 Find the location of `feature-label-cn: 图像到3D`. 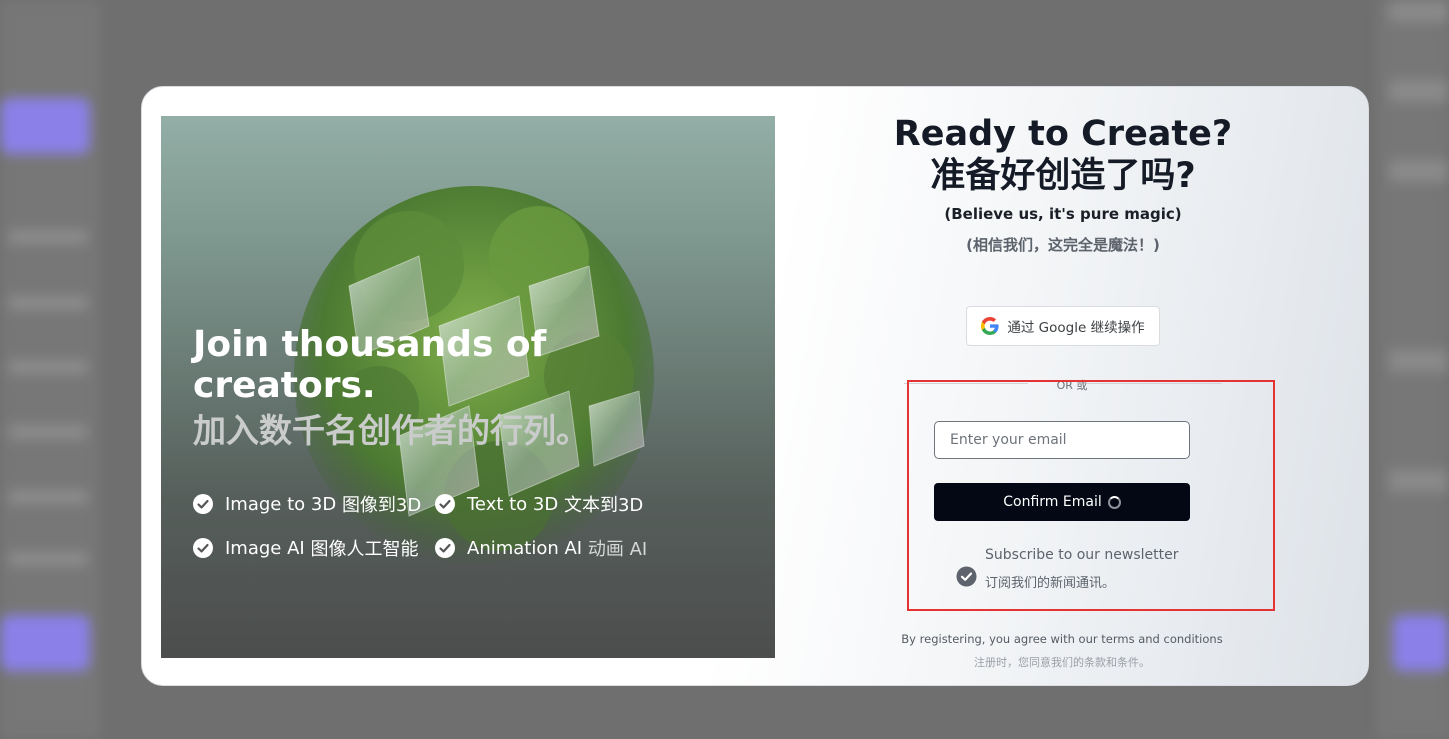

feature-label-cn: 图像到3D is located at coordinates (381, 505).